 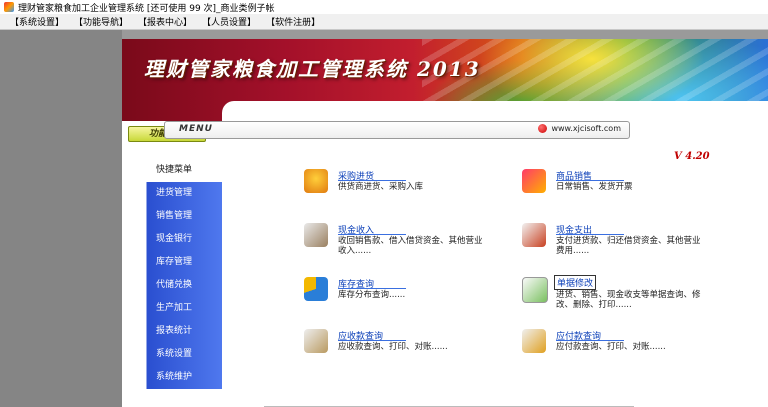 I want to click on website-text: www.xjcisoft.com, so click(x=586, y=128).